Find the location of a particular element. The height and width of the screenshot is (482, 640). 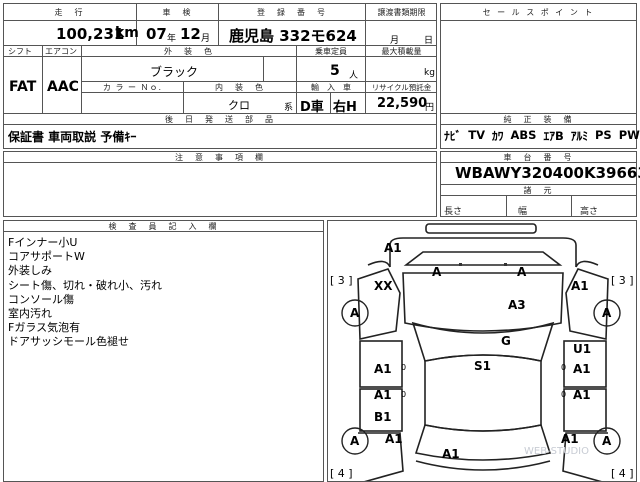

equipment-item: ﾅﾋﾞ is located at coordinates (453, 136).